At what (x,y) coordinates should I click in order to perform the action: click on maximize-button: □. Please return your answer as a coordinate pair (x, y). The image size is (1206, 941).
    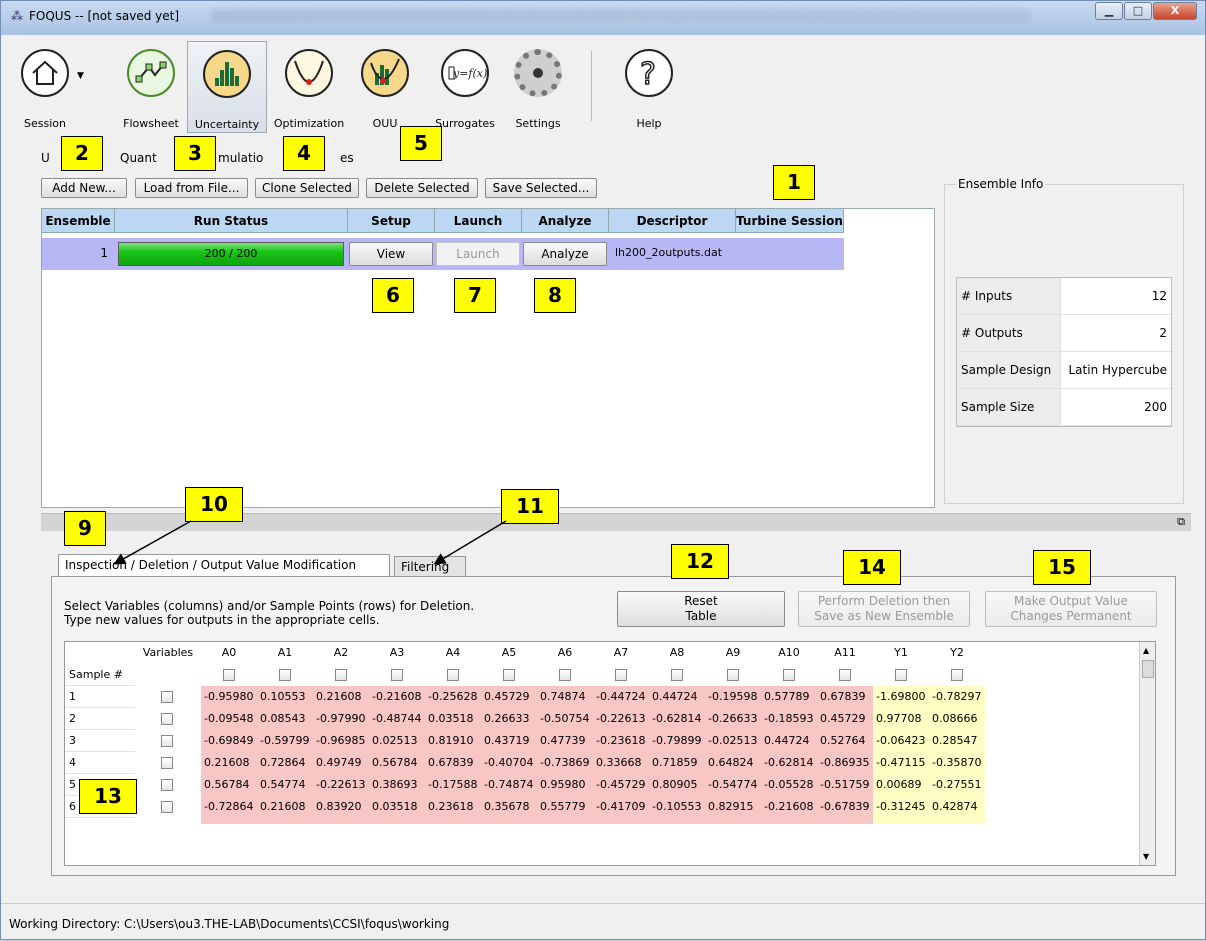
    Looking at the image, I should click on (1138, 11).